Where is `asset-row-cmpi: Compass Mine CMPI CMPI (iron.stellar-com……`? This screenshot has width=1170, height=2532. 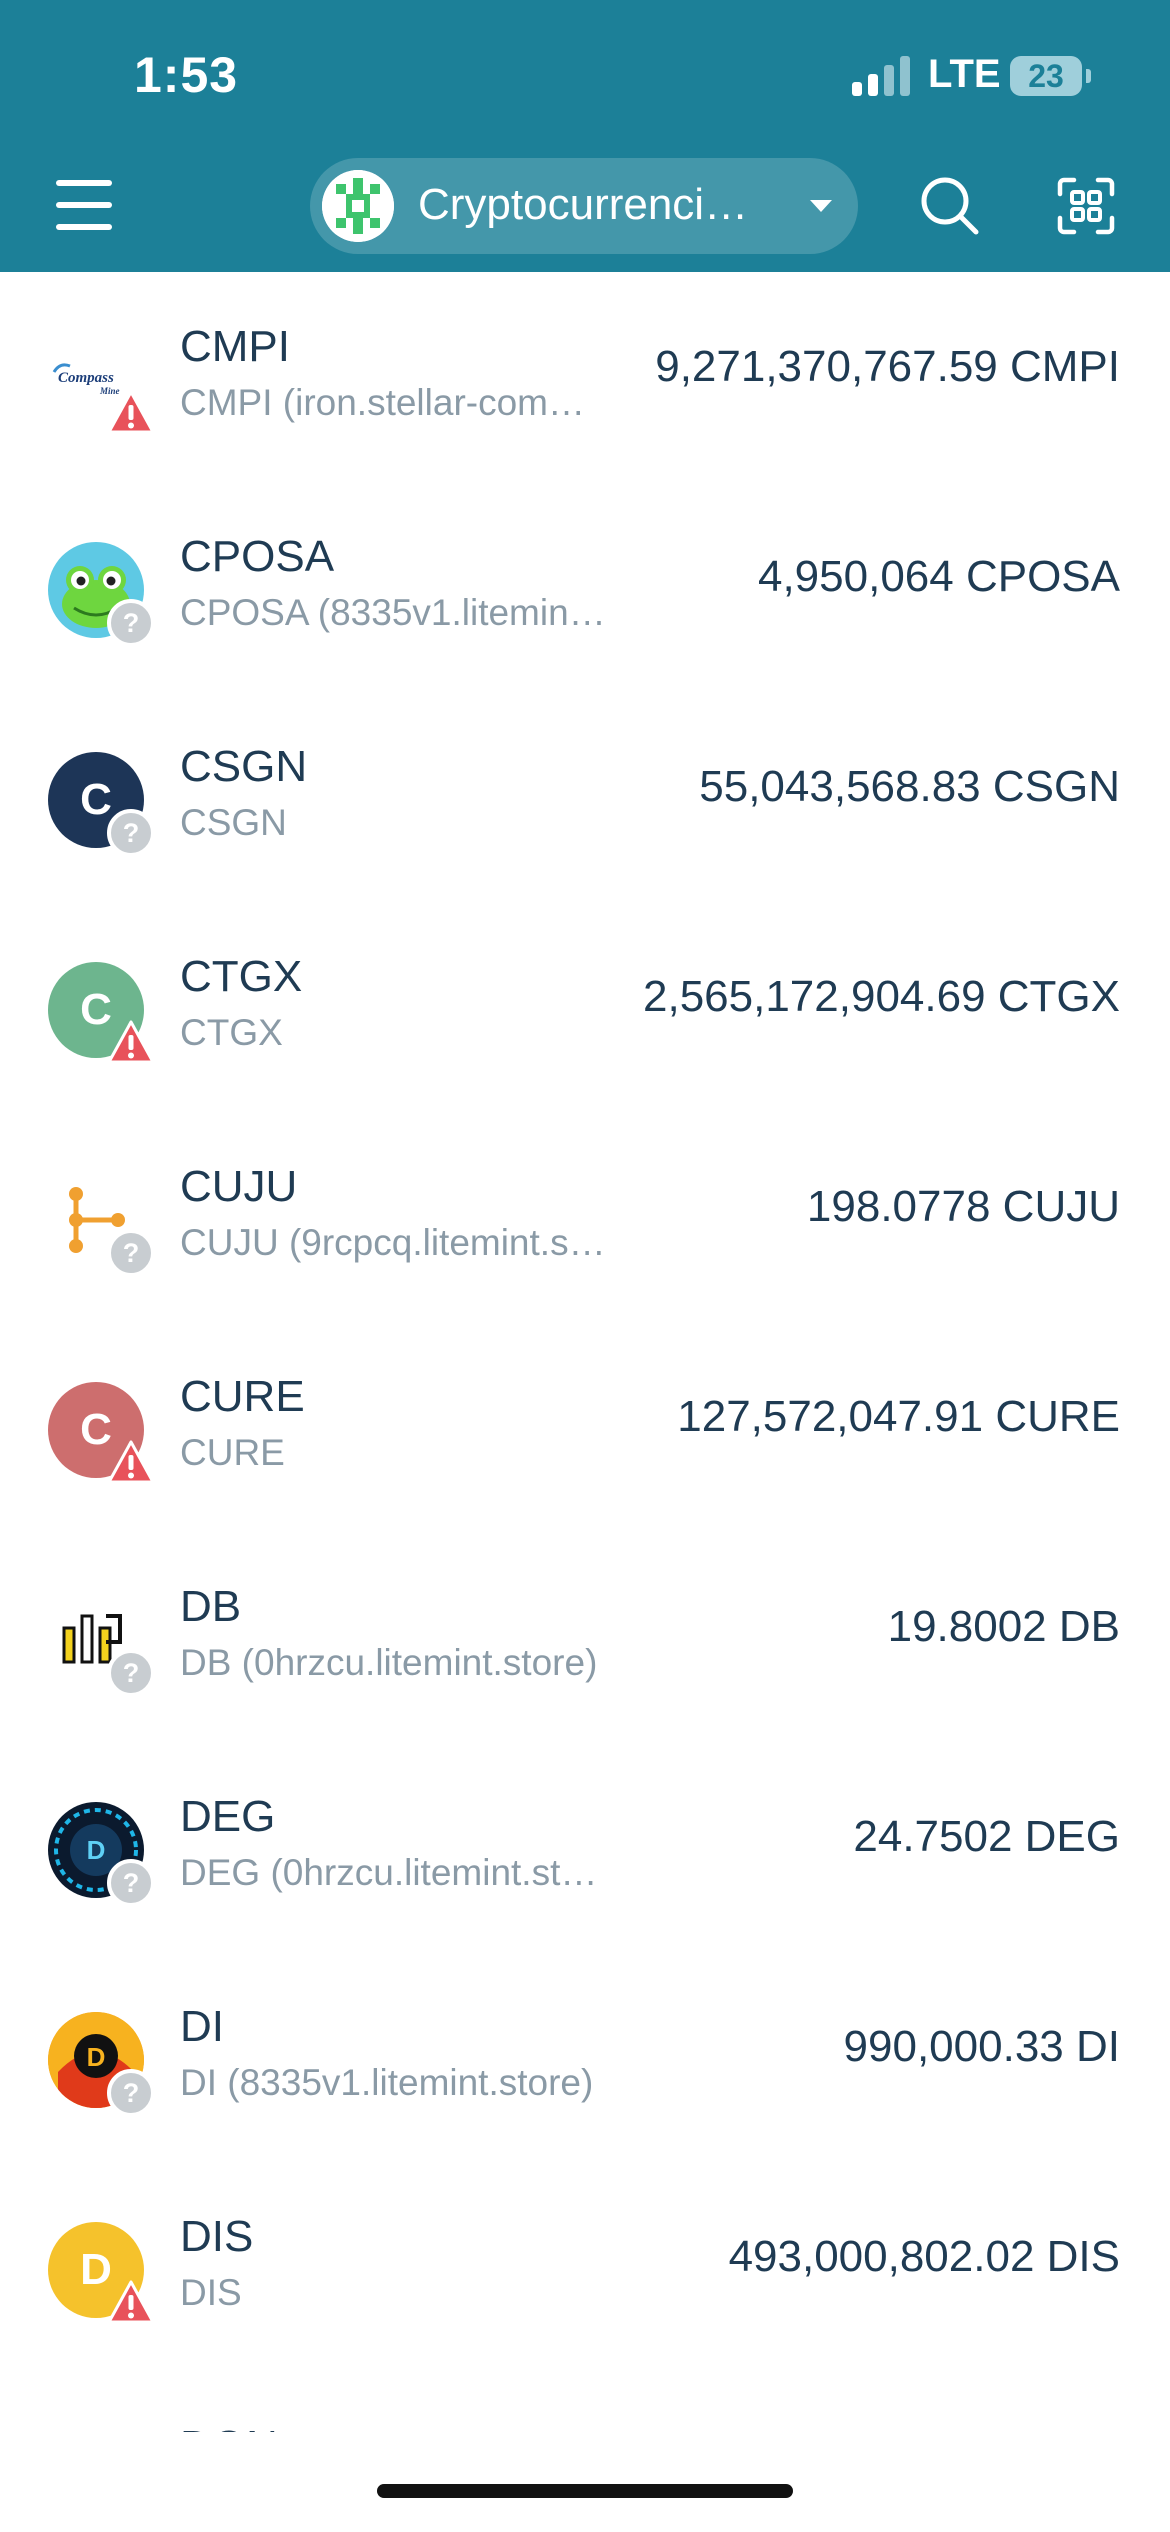
asset-row-cmpi: Compass Mine CMPI CMPI (iron.stellar-com…… is located at coordinates (585, 377).